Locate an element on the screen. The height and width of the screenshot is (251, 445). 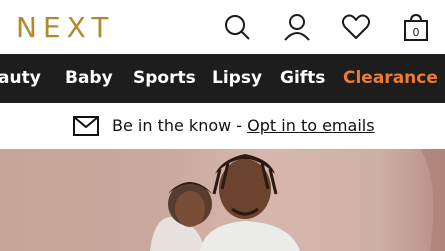
nav-item-beauty: auty is located at coordinates (20, 78).